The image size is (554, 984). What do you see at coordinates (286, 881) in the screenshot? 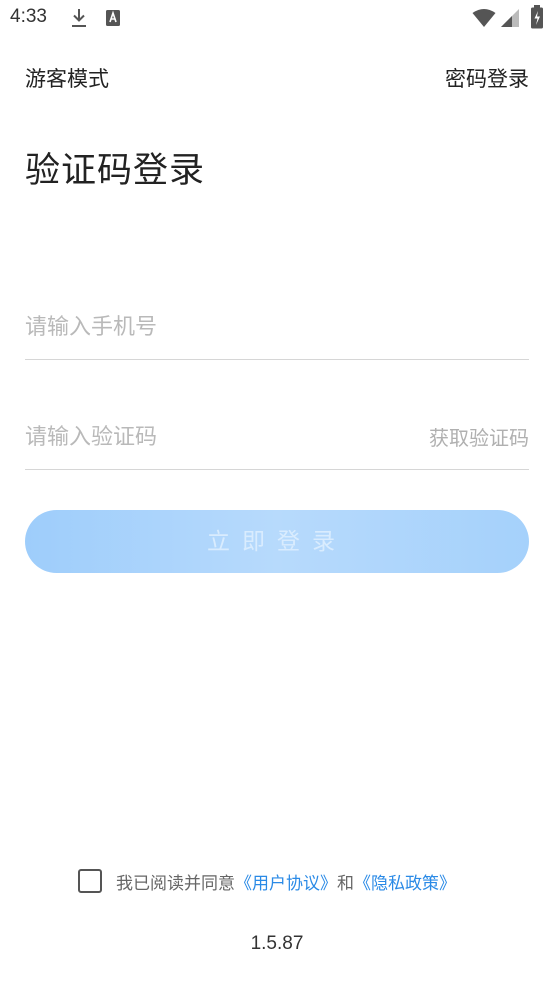
I see `user-agreement-link: 《用户协议》` at bounding box center [286, 881].